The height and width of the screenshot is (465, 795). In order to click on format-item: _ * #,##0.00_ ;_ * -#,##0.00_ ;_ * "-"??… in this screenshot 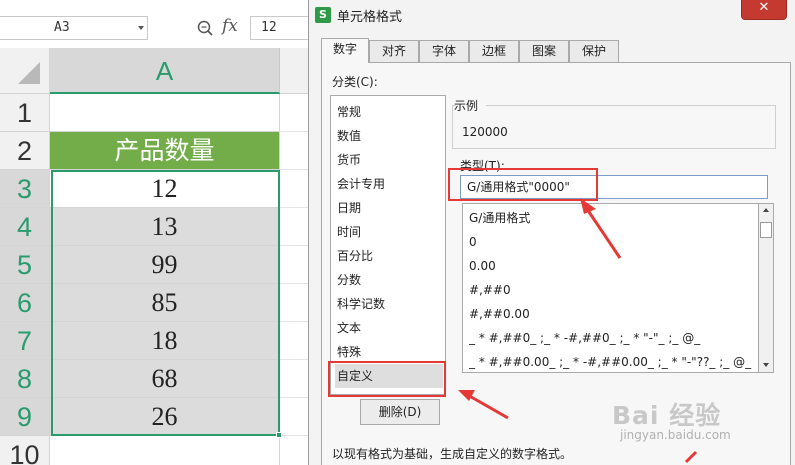, I will do `click(613, 361)`.